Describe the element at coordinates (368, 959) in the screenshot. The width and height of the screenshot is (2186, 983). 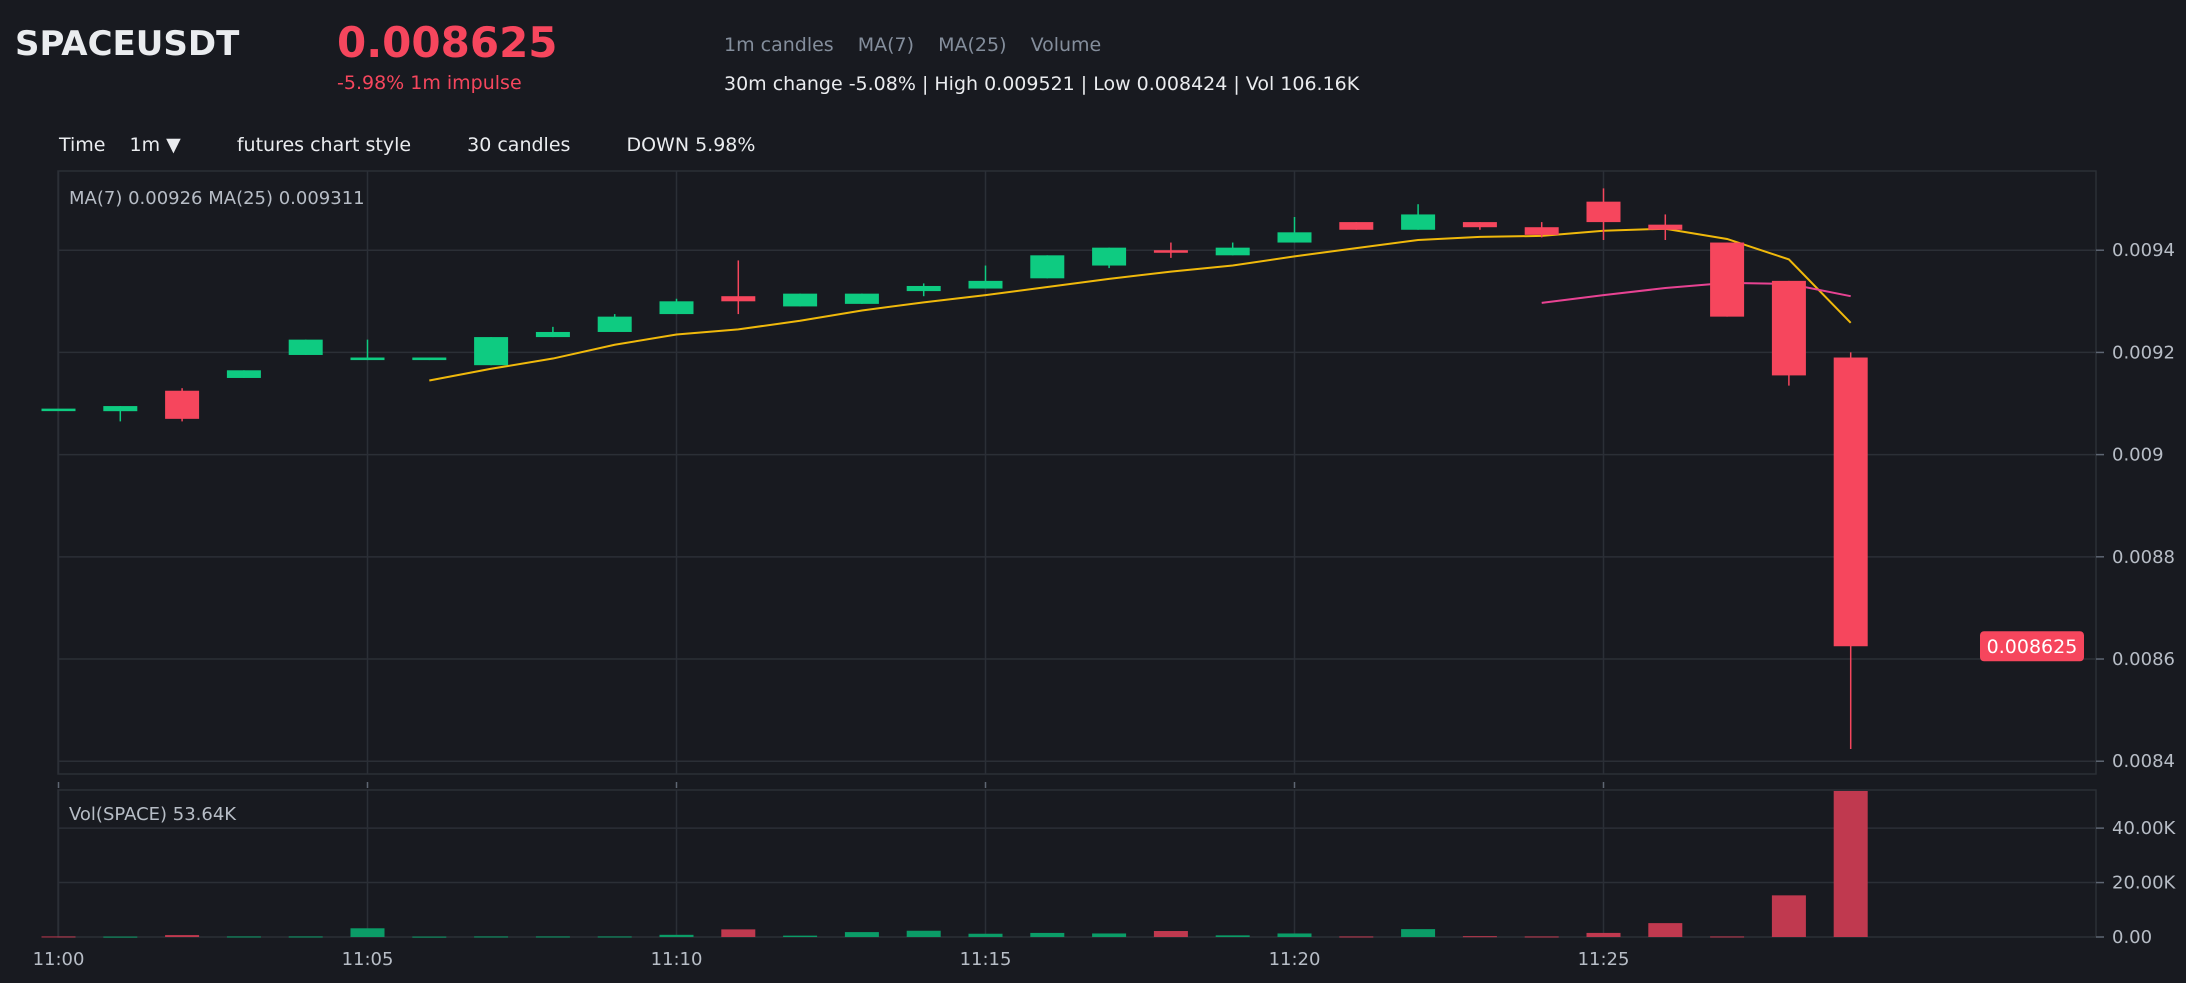
I see `time-tick-label: 11:05` at that location.